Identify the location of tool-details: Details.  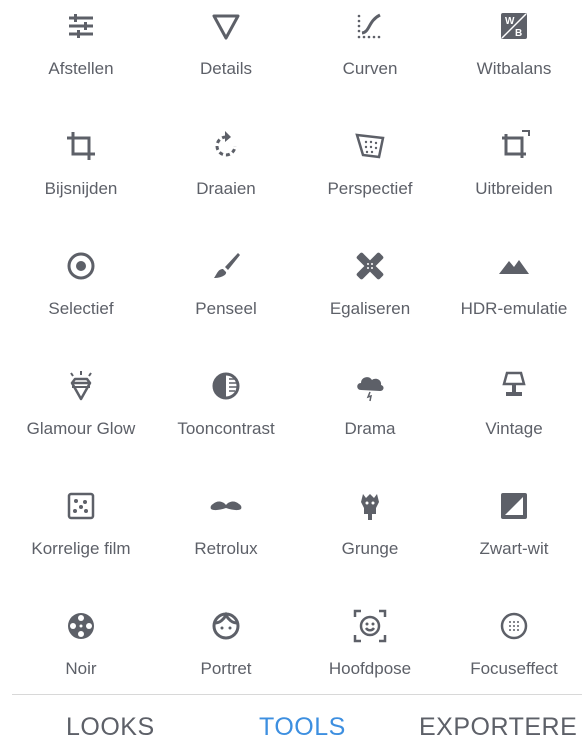
(226, 61).